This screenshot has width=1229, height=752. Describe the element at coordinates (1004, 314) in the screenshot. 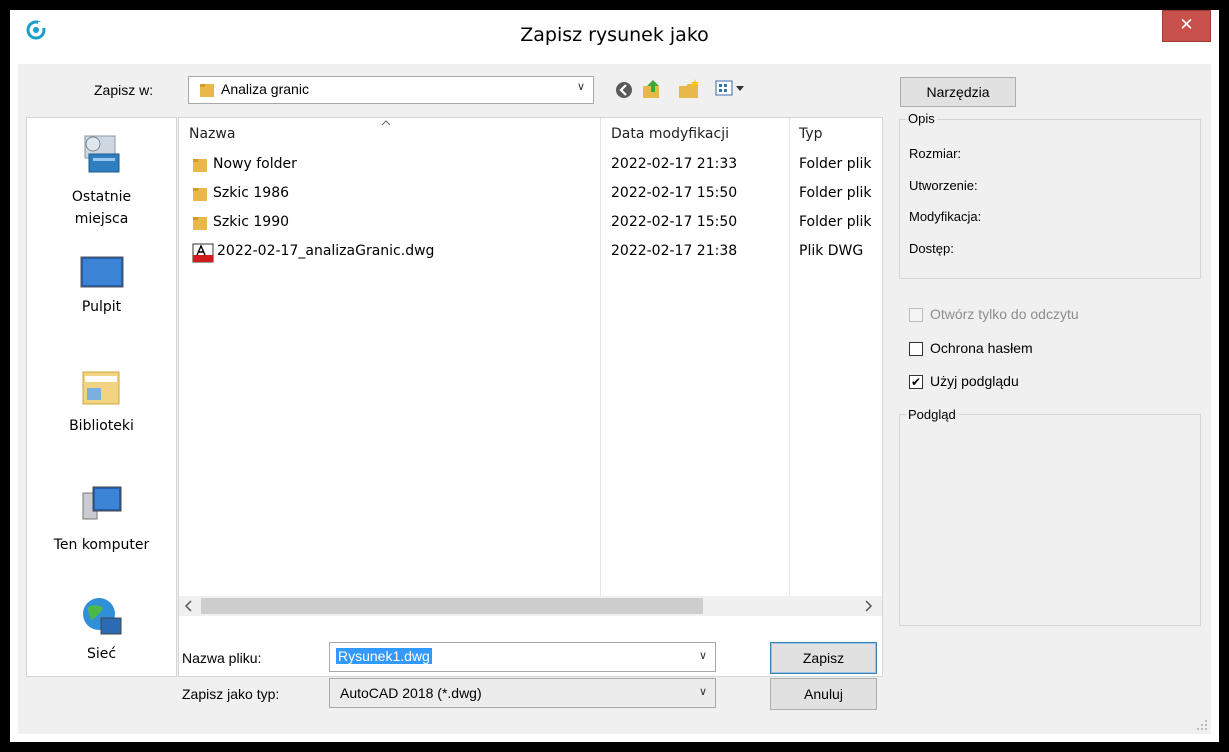

I see `readonly-label: Otwórz tylko do odczytu` at that location.